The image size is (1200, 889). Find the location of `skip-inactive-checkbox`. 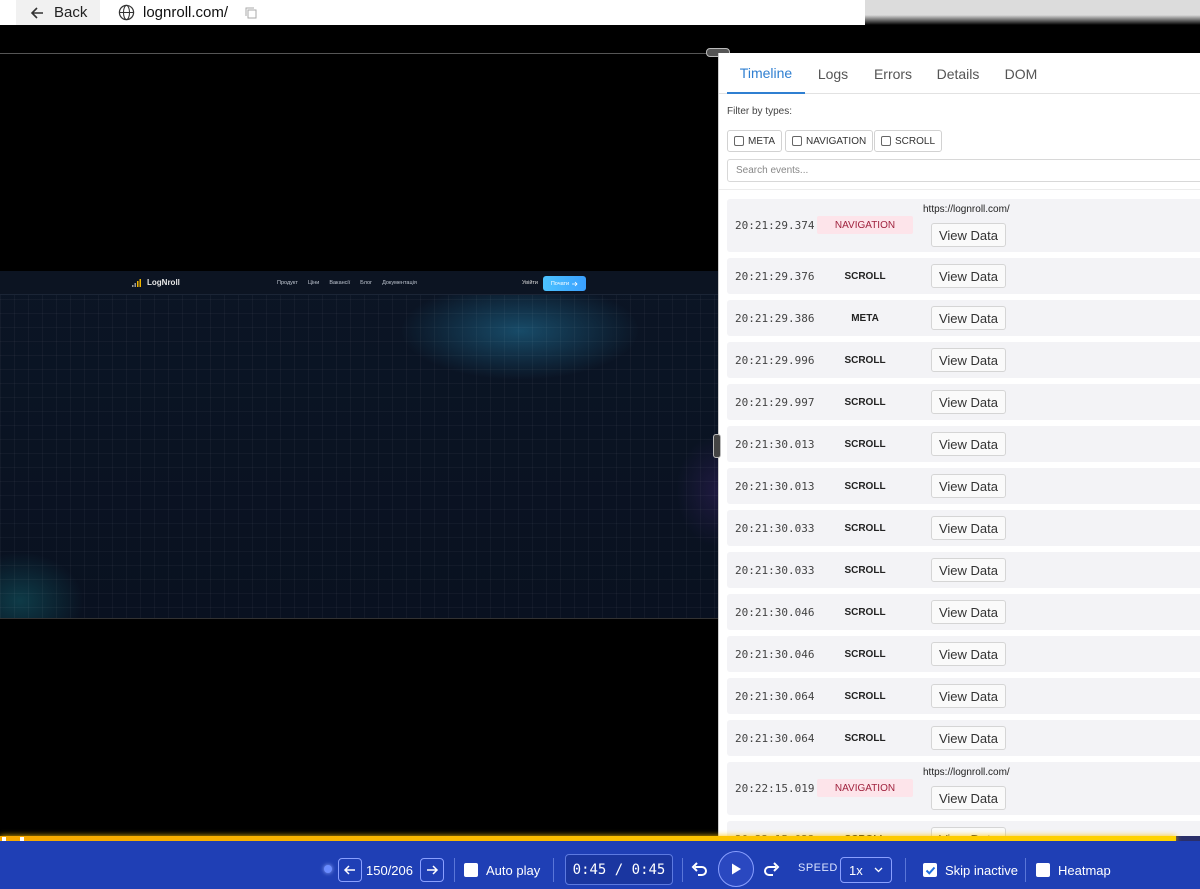

skip-inactive-checkbox is located at coordinates (930, 870).